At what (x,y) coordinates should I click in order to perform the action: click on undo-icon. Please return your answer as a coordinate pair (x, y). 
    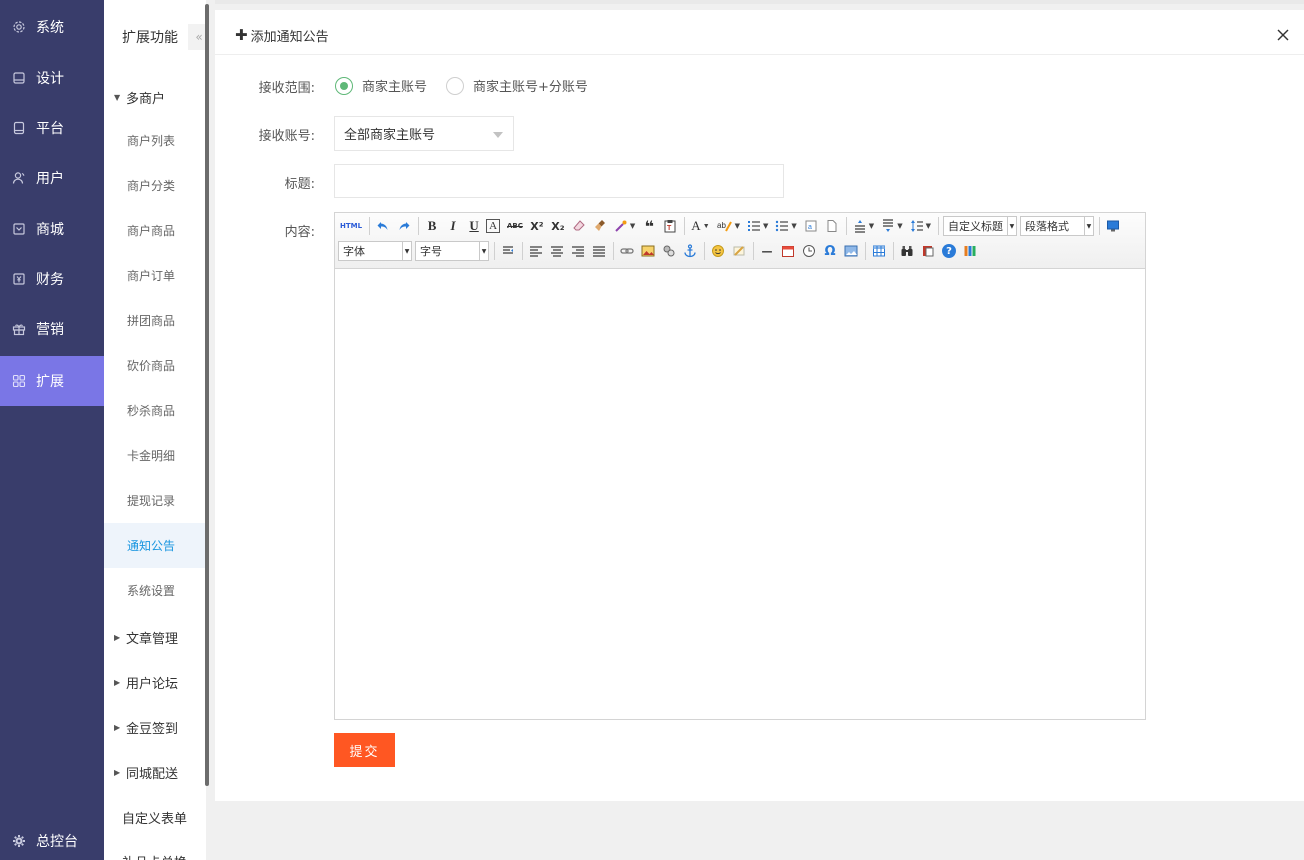
    Looking at the image, I should click on (382, 226).